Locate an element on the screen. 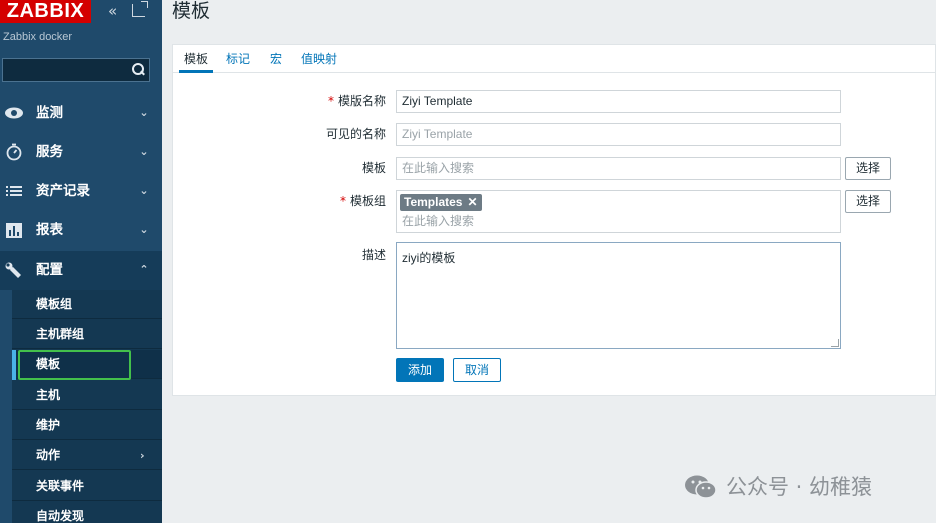 The width and height of the screenshot is (936, 523). bar-chart-icon is located at coordinates (14, 230).